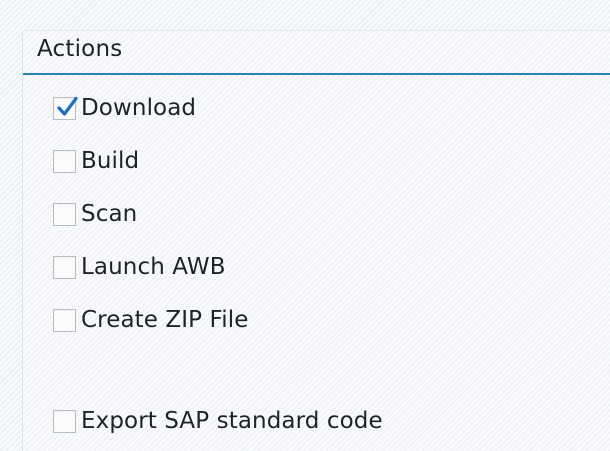 The height and width of the screenshot is (451, 610). Describe the element at coordinates (64, 267) in the screenshot. I see `launch-awb-checkbox` at that location.